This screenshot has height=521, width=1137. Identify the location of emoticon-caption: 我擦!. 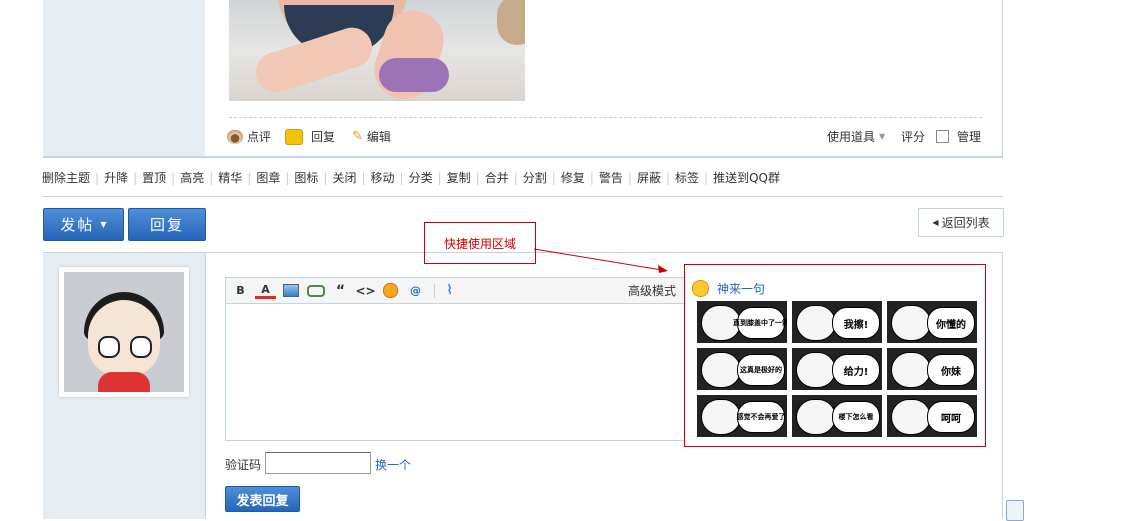
(856, 323).